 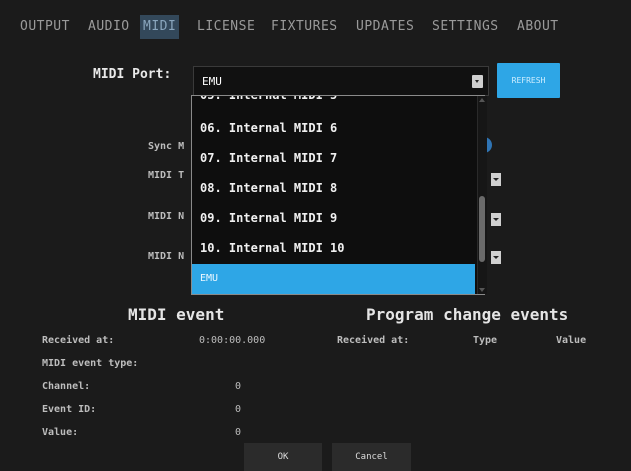 I want to click on tab-about: ABOUT, so click(x=538, y=27).